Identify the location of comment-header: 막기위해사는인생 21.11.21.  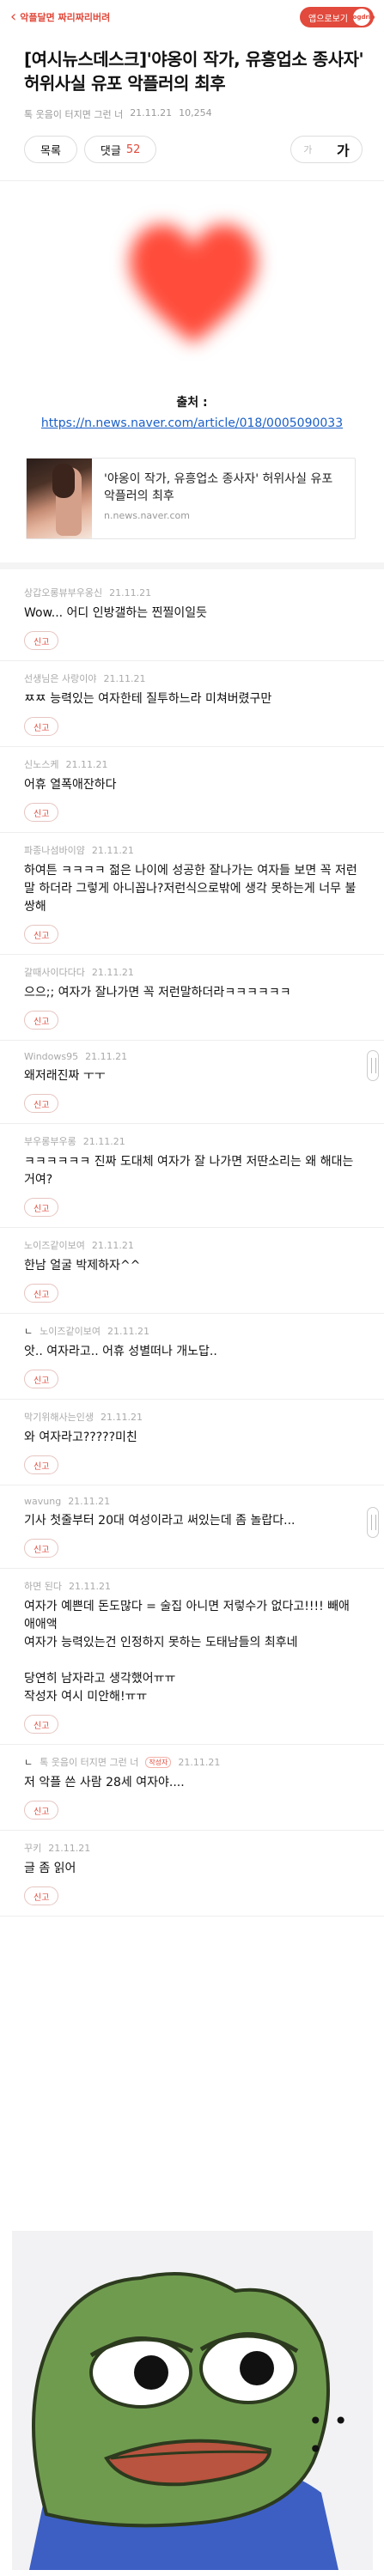
(192, 1412).